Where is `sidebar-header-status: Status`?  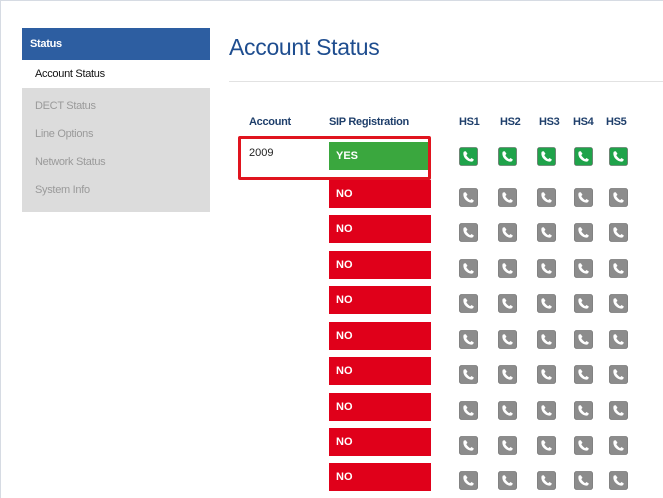 sidebar-header-status: Status is located at coordinates (116, 44).